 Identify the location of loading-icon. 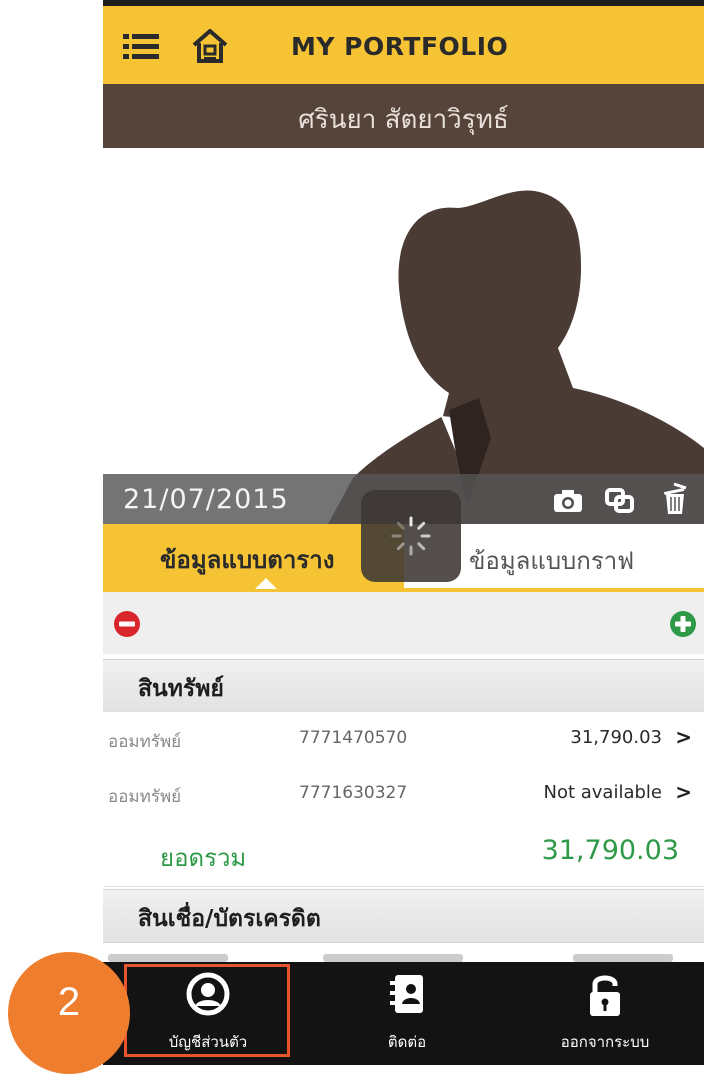
(411, 536).